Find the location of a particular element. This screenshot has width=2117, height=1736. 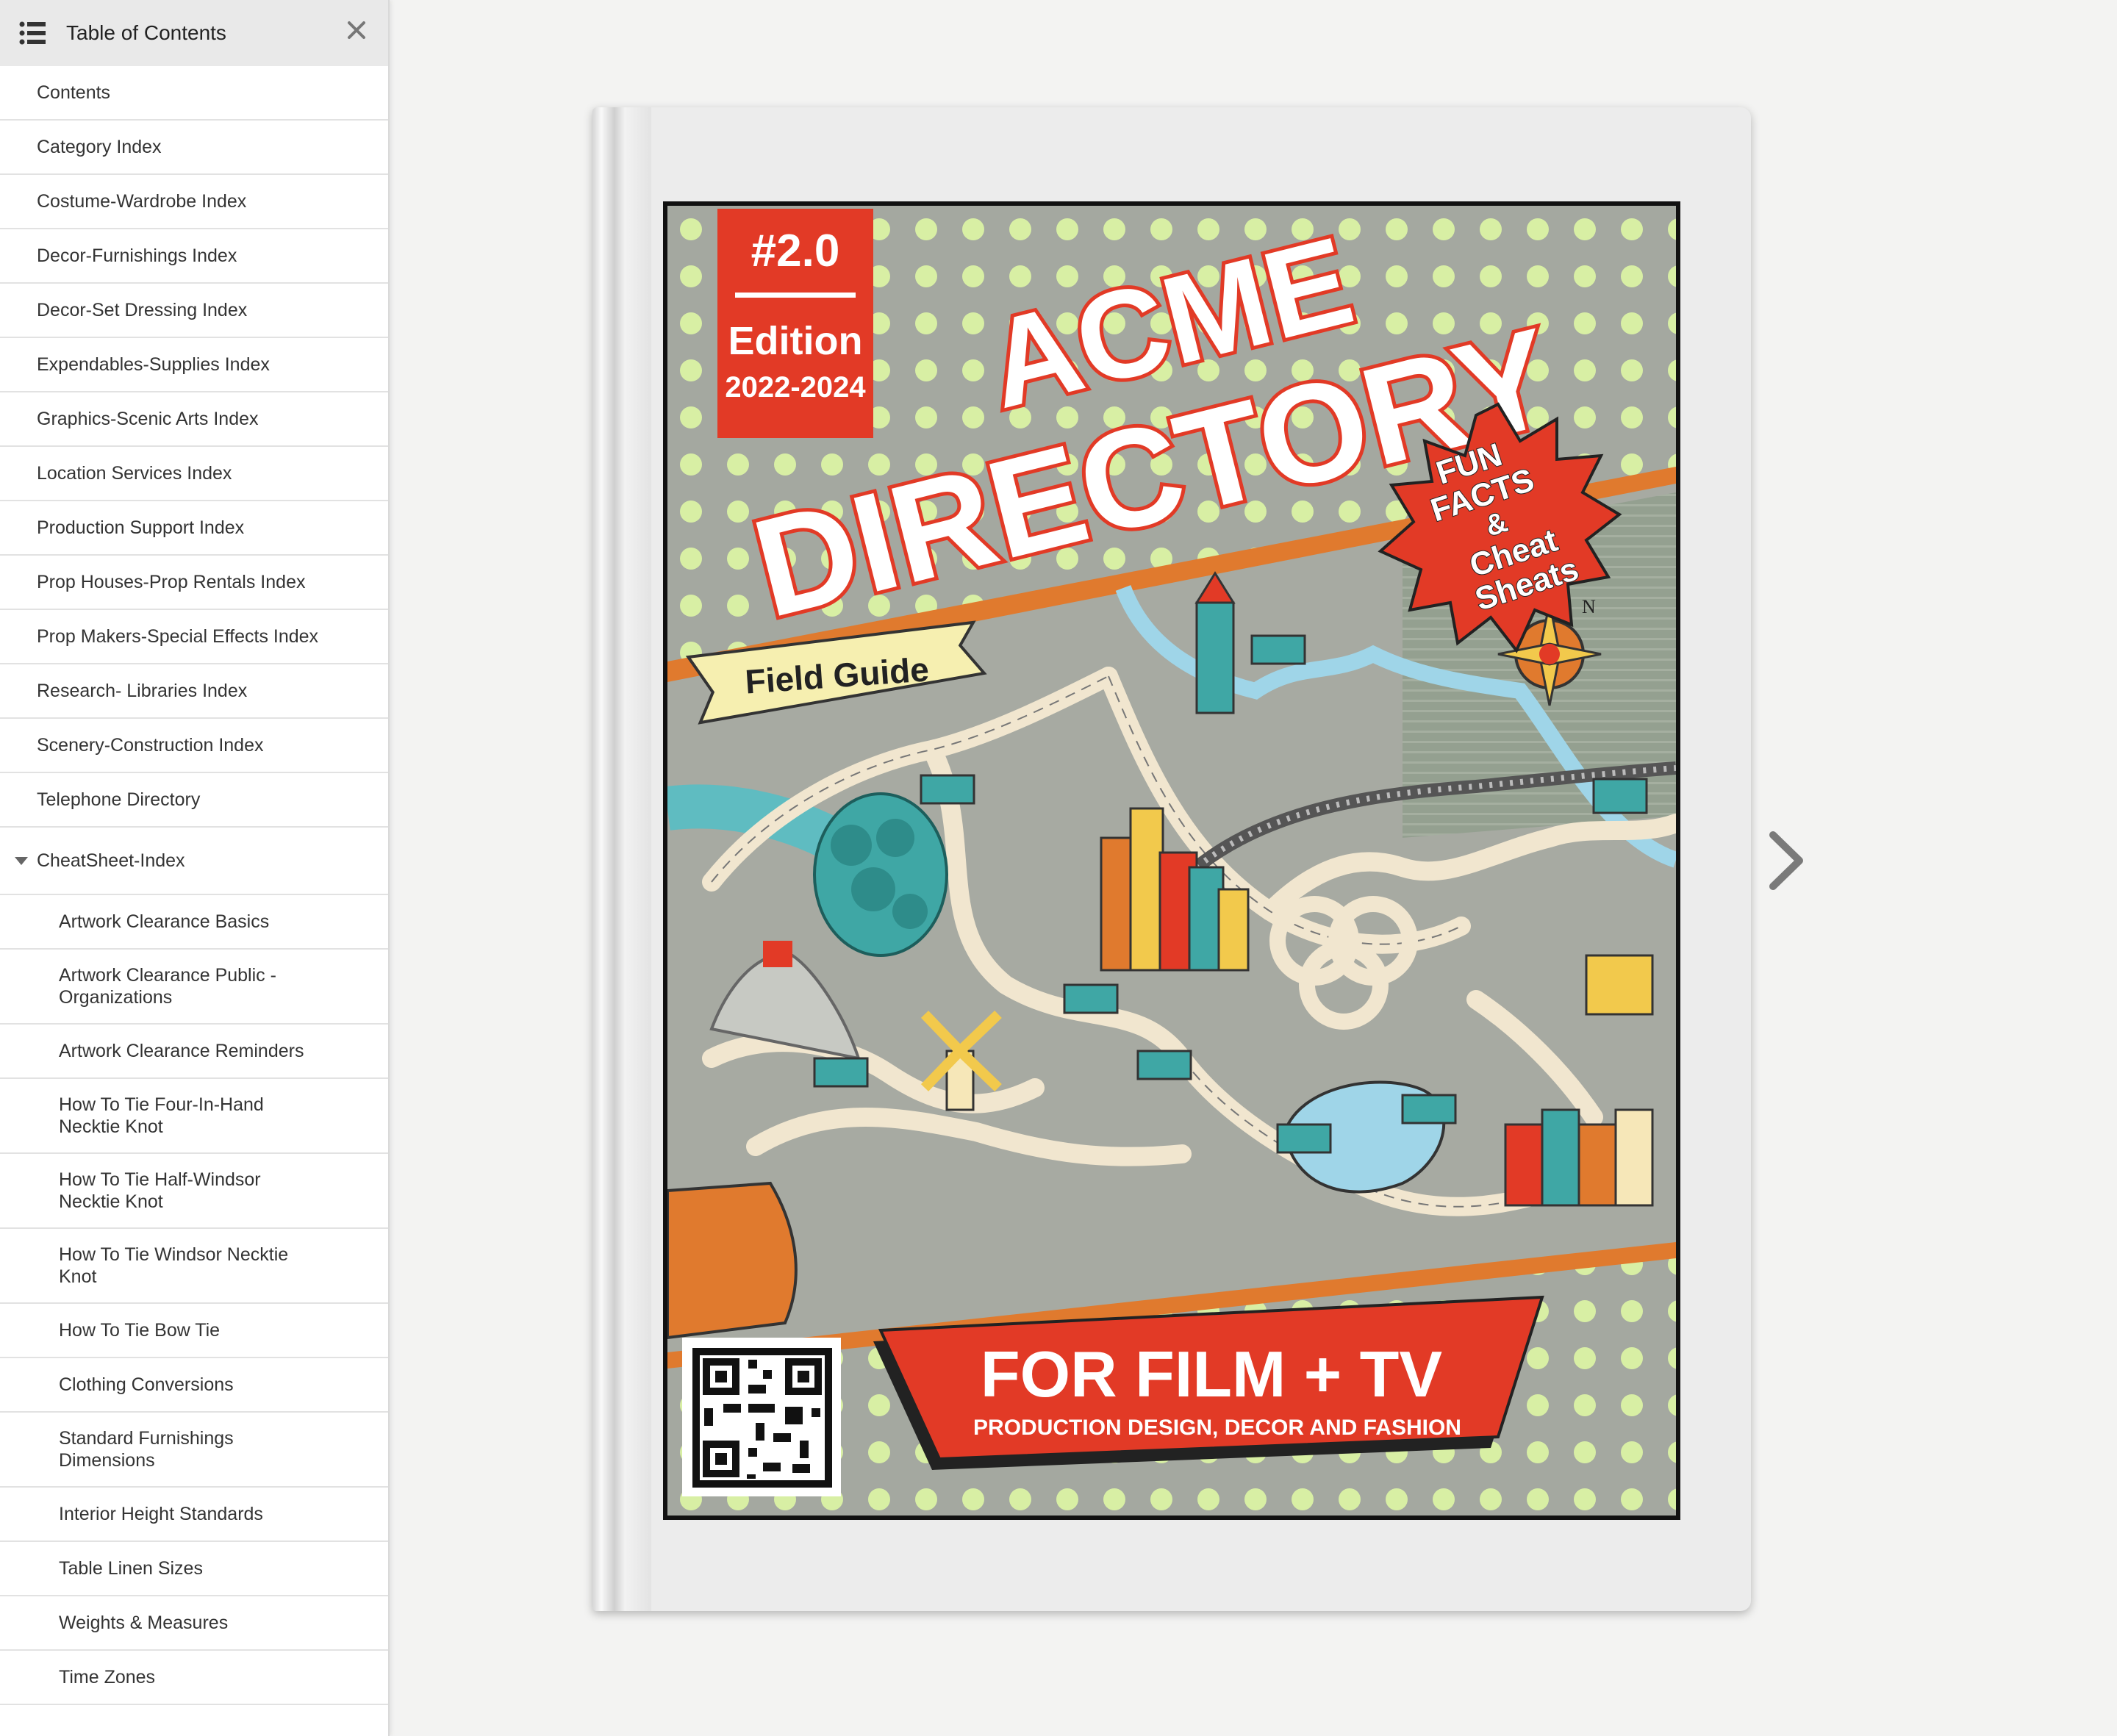

edition-label: Edition is located at coordinates (795, 341).